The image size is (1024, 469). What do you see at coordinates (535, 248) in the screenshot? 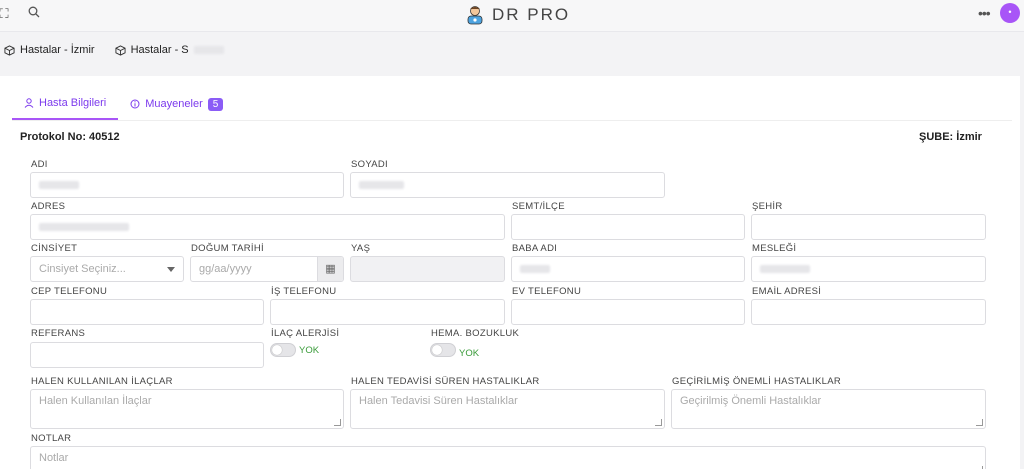
I see `baba-label: BABA ADI` at bounding box center [535, 248].